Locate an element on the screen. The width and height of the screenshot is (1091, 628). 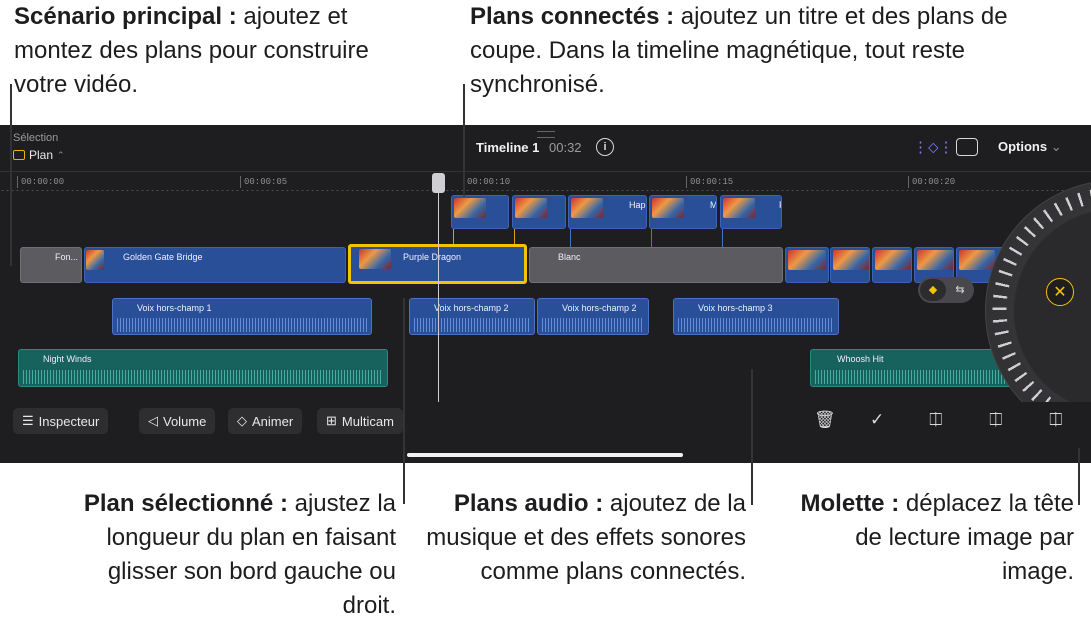
keyframe-icon: ◇ is located at coordinates (242, 420).